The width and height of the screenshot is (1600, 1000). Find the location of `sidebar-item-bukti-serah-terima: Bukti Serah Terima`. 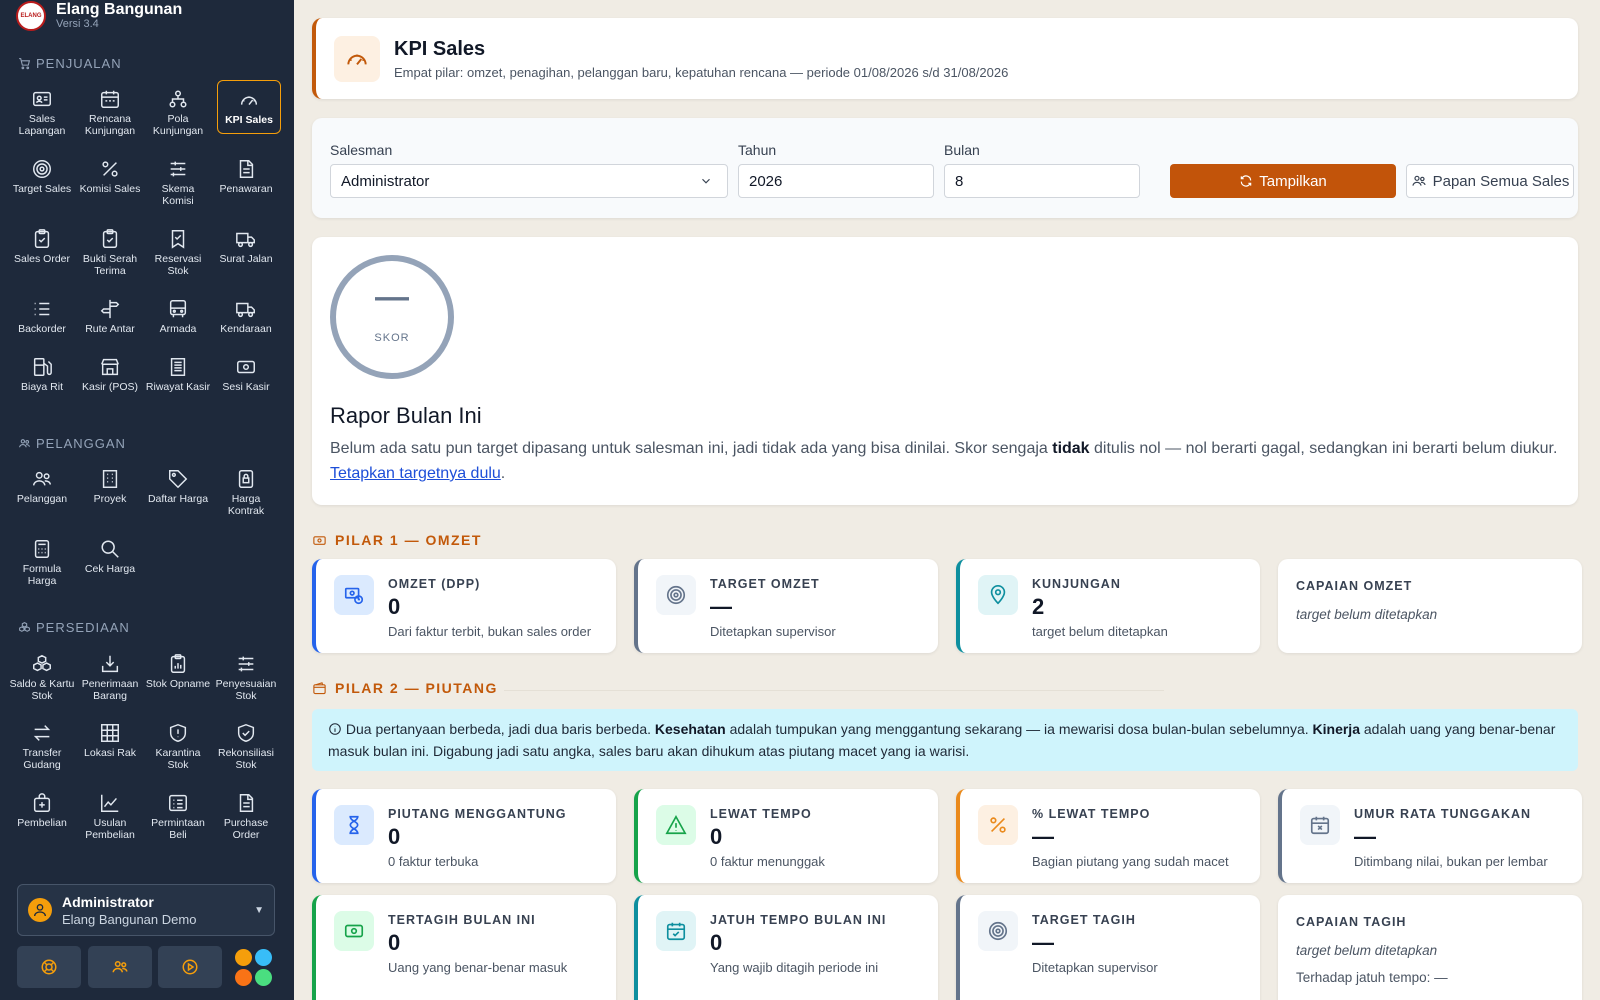

sidebar-item-bukti-serah-terima: Bukti Serah Terima is located at coordinates (110, 251).